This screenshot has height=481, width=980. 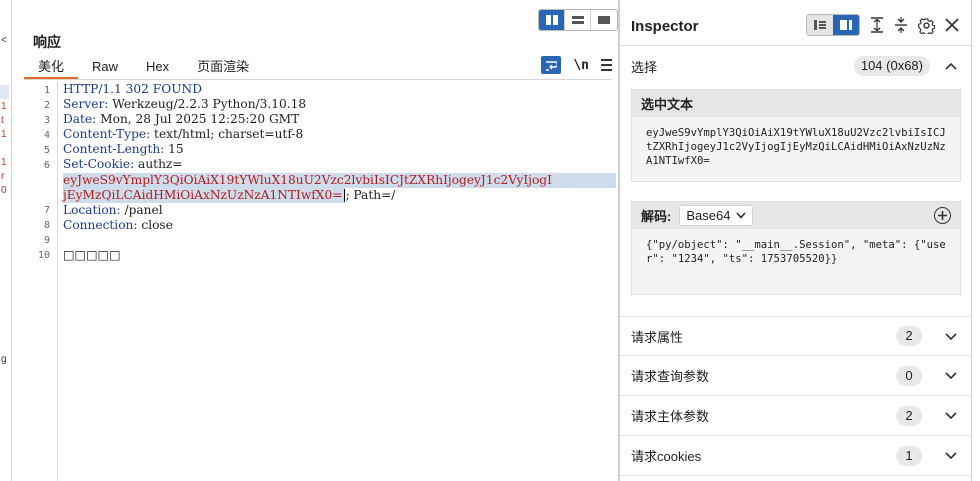 I want to click on layout-toggle-group, so click(x=578, y=20).